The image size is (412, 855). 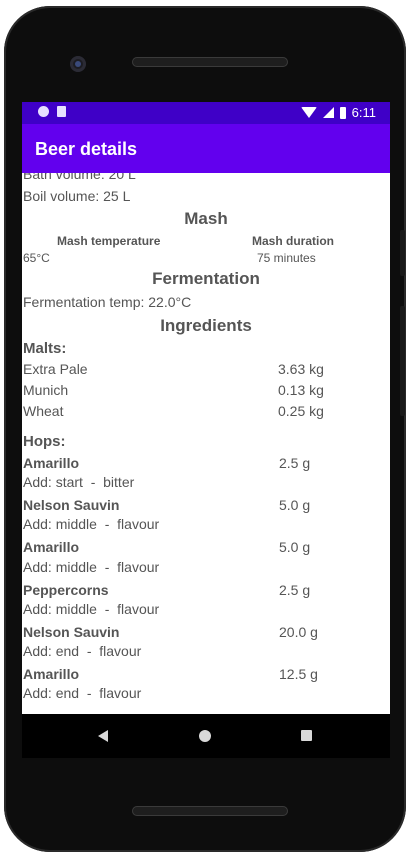 I want to click on recents-icon, so click(x=306, y=735).